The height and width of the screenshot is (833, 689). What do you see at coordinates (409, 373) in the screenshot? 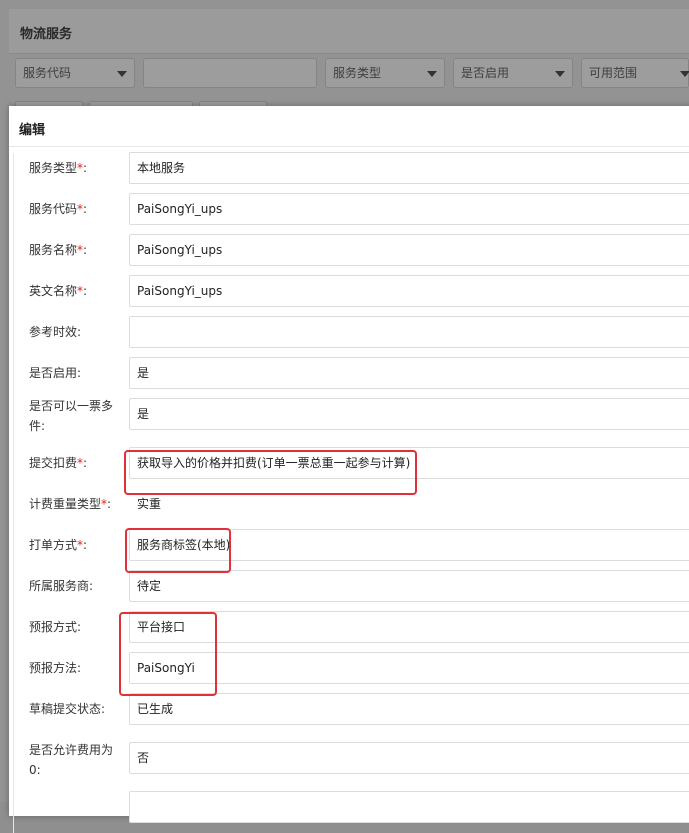
I see `enabled-field: 是` at bounding box center [409, 373].